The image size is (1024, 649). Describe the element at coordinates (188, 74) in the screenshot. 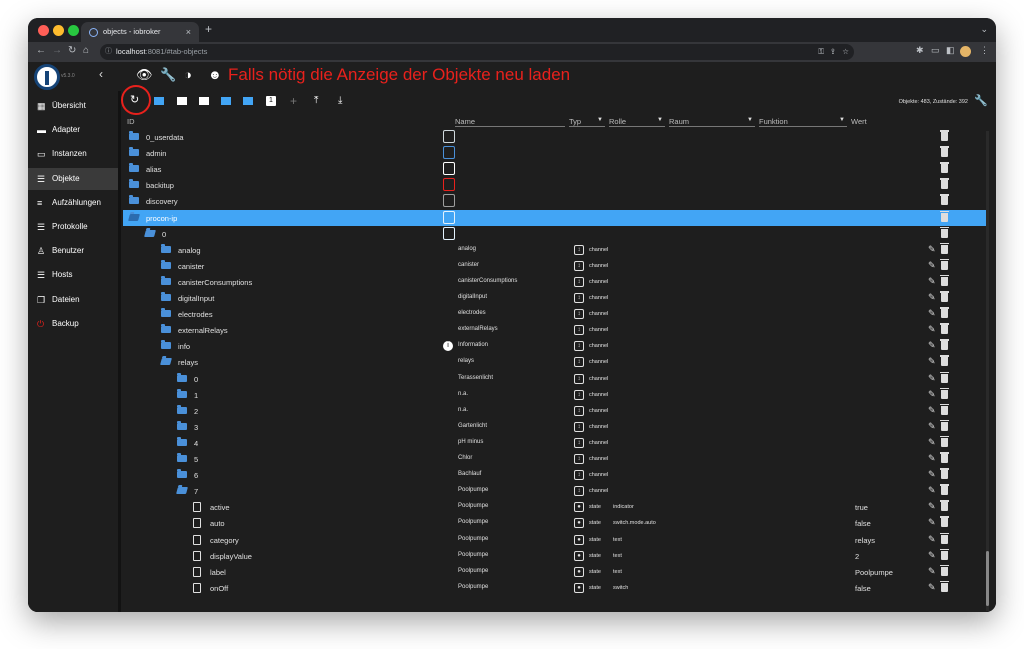

I see `theme-icon: ◑` at that location.